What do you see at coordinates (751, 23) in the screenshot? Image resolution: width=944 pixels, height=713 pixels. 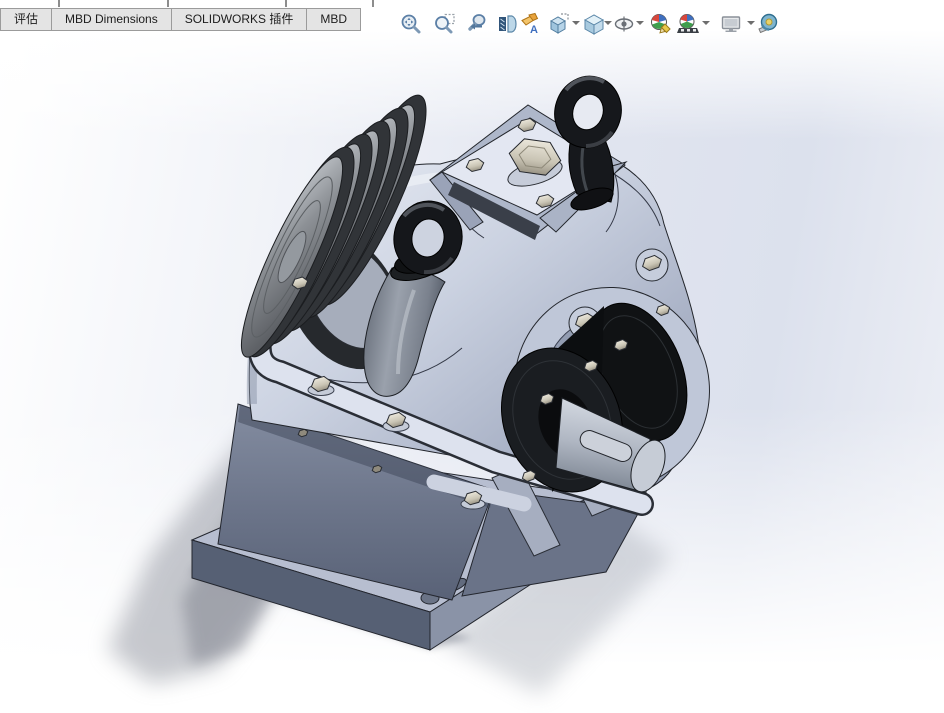 I see `view-settings-dropdown-arrow` at bounding box center [751, 23].